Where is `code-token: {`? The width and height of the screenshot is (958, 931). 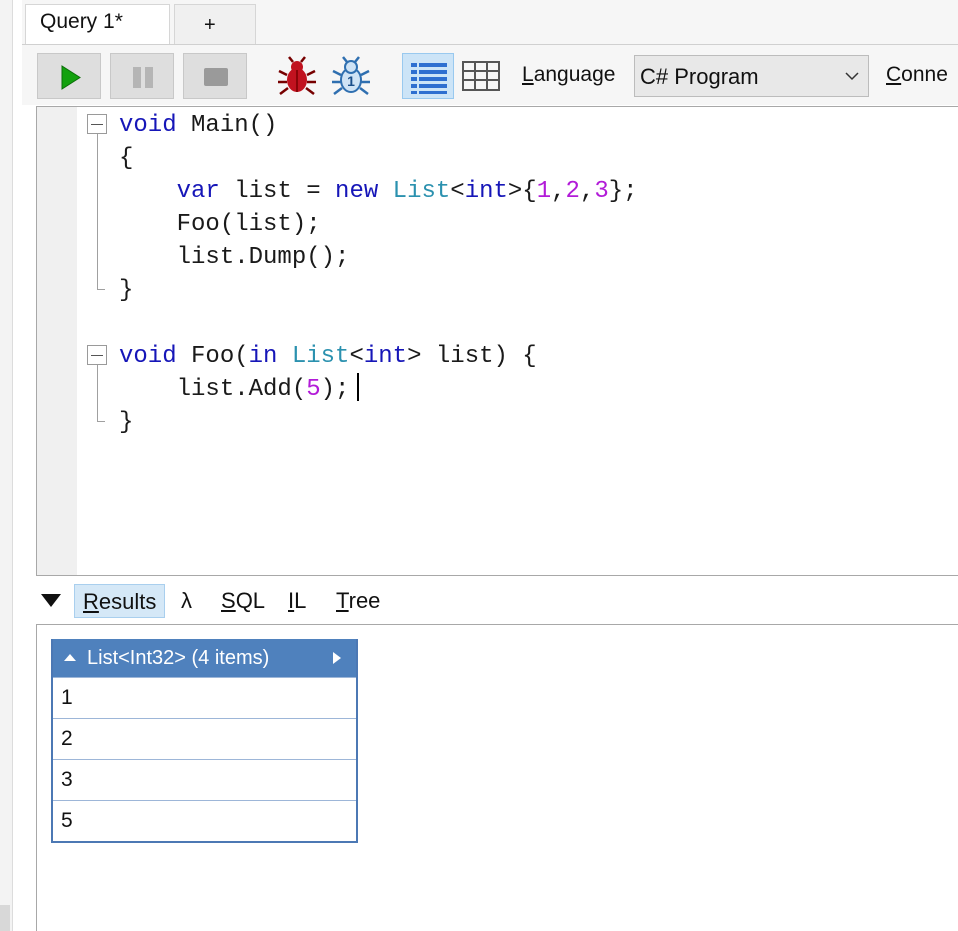
code-token: { is located at coordinates (126, 158).